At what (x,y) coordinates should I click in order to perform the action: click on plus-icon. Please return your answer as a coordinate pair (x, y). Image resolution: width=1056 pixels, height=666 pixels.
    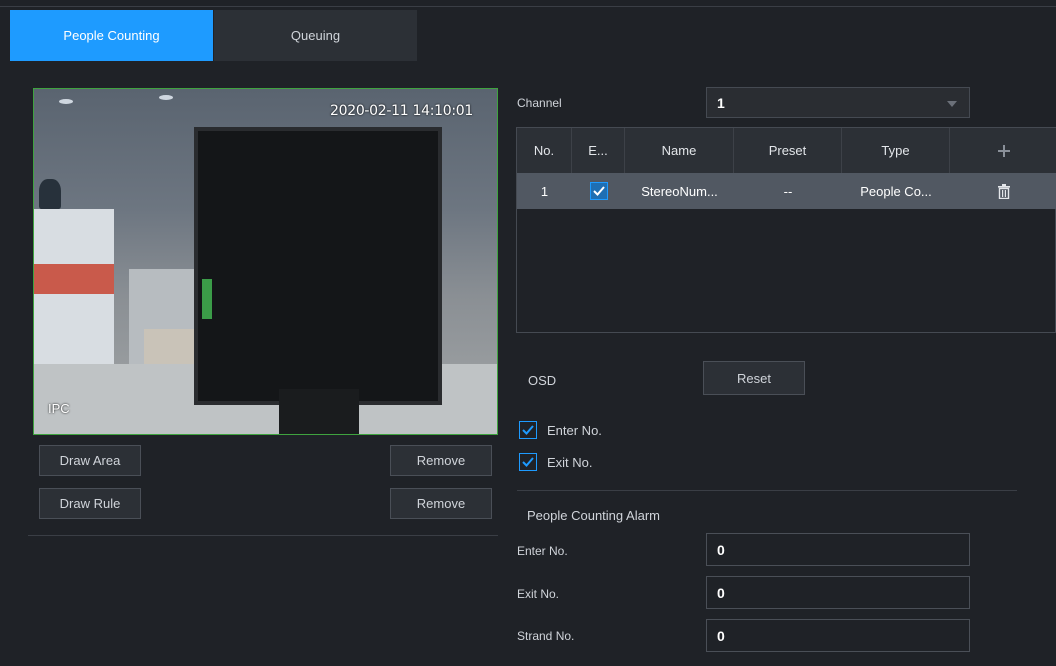
    Looking at the image, I should click on (1003, 150).